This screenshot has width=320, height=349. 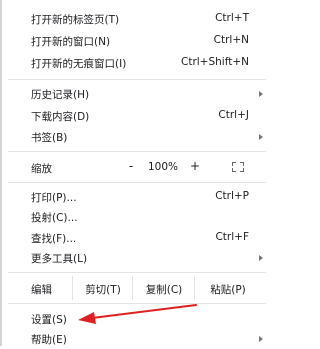 What do you see at coordinates (41, 290) in the screenshot?
I see `edit-label: 编辑` at bounding box center [41, 290].